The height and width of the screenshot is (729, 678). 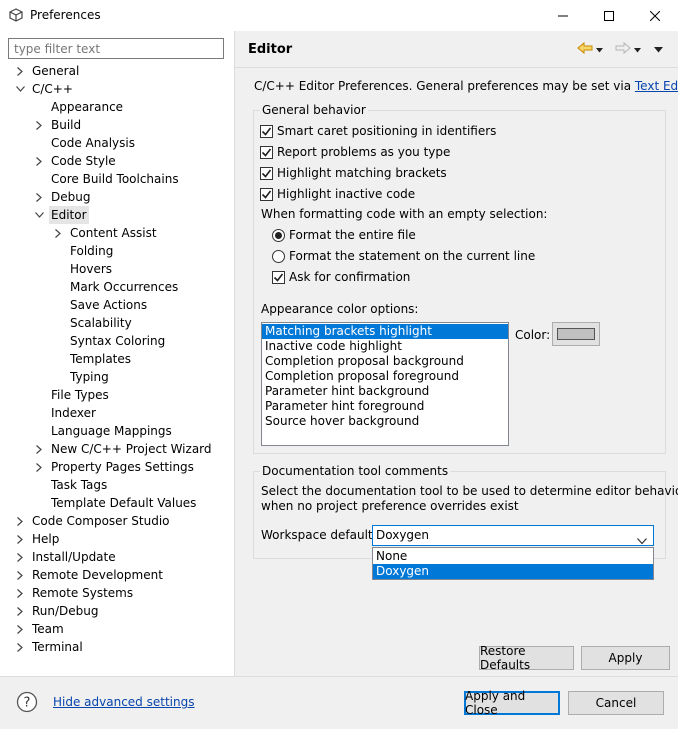 I want to click on tree-item: Syntax Coloring, so click(x=117, y=341).